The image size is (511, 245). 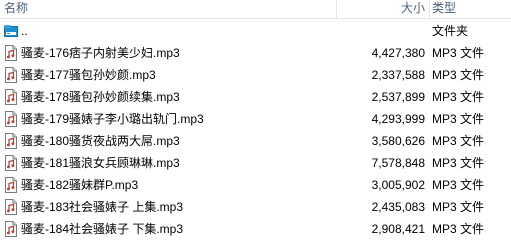 I want to click on list-item: 骚麦-183社会骚婊子 上集.mp3 2,435,083 MP3 文件, so click(x=255, y=207).